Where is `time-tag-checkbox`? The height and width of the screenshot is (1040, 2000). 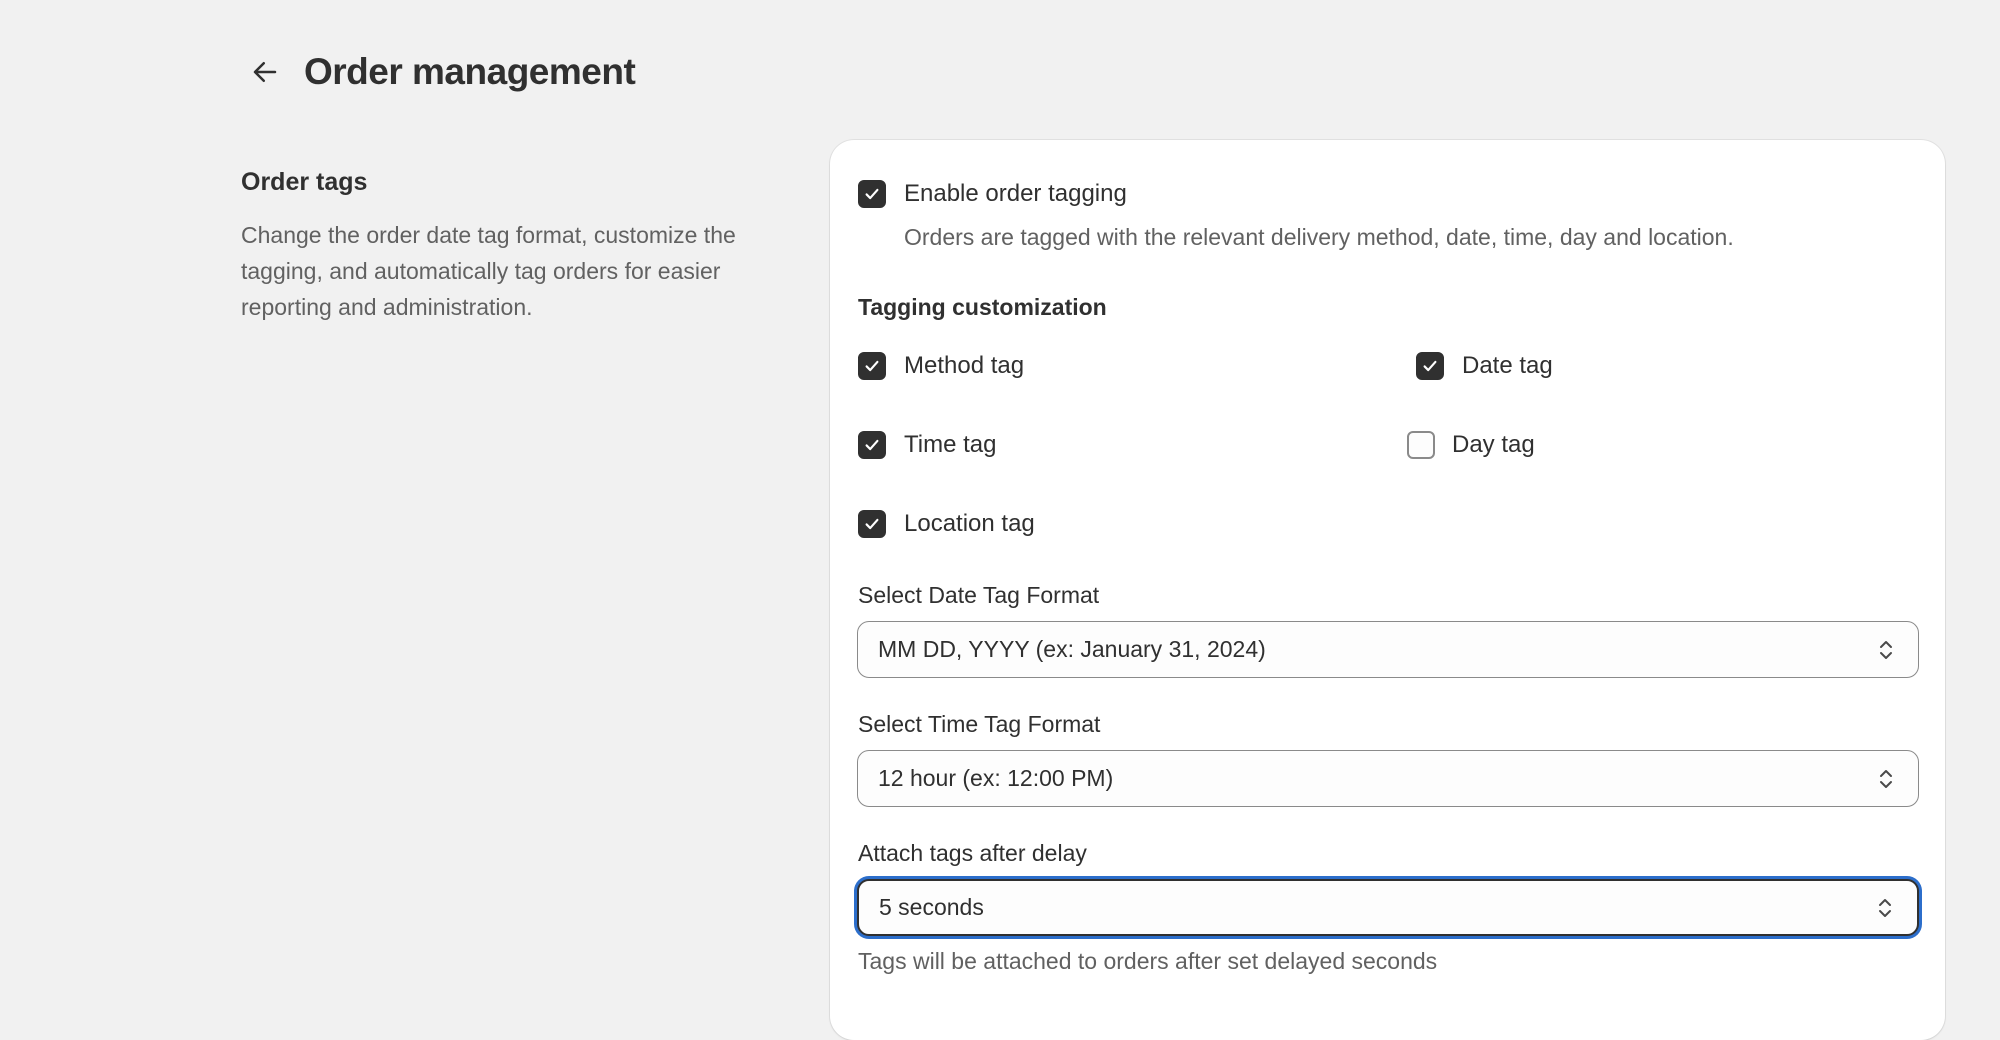 time-tag-checkbox is located at coordinates (872, 445).